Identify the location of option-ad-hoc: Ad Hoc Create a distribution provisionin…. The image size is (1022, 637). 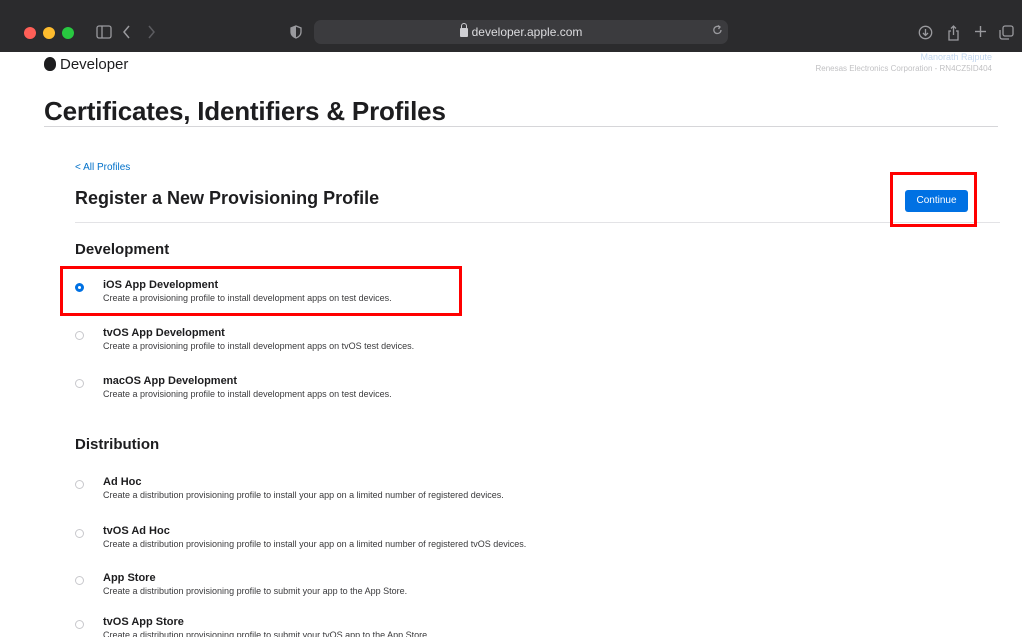
(425, 493).